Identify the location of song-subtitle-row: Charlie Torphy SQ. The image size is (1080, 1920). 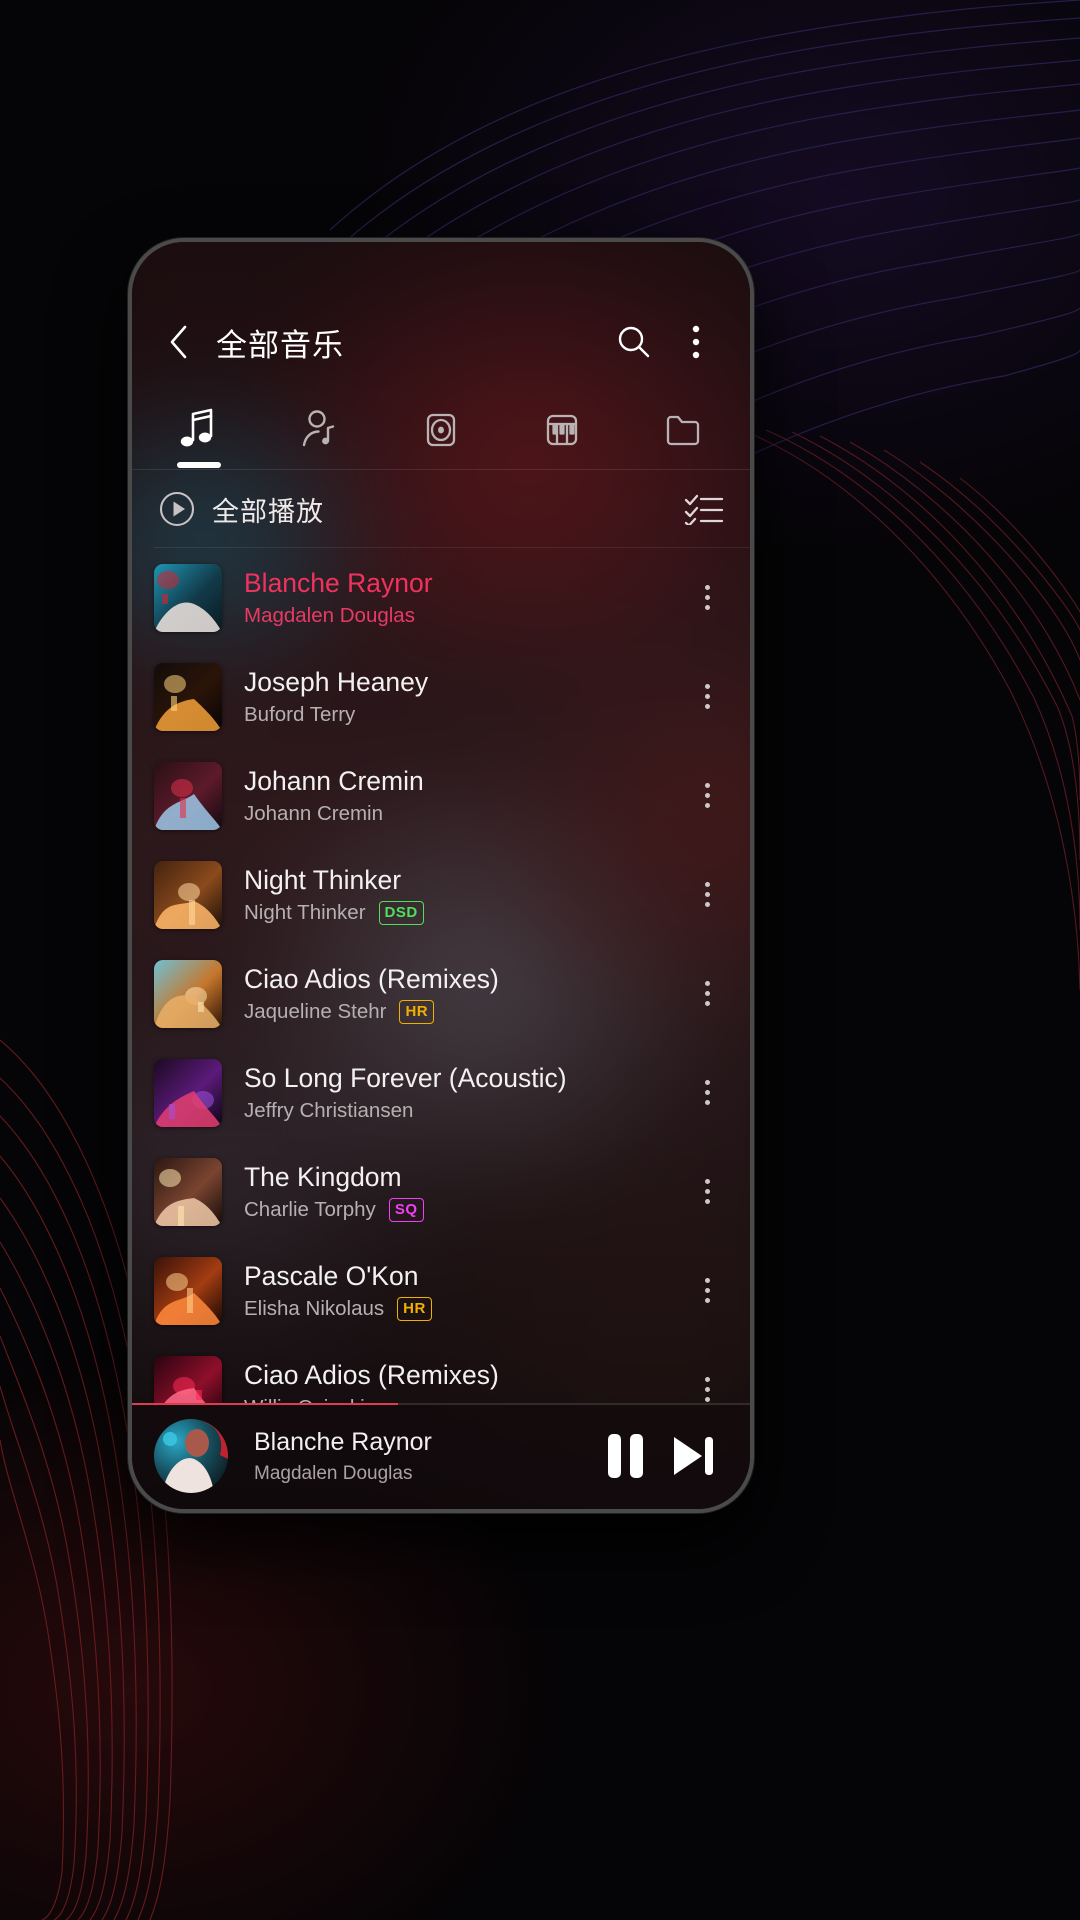
(464, 1209).